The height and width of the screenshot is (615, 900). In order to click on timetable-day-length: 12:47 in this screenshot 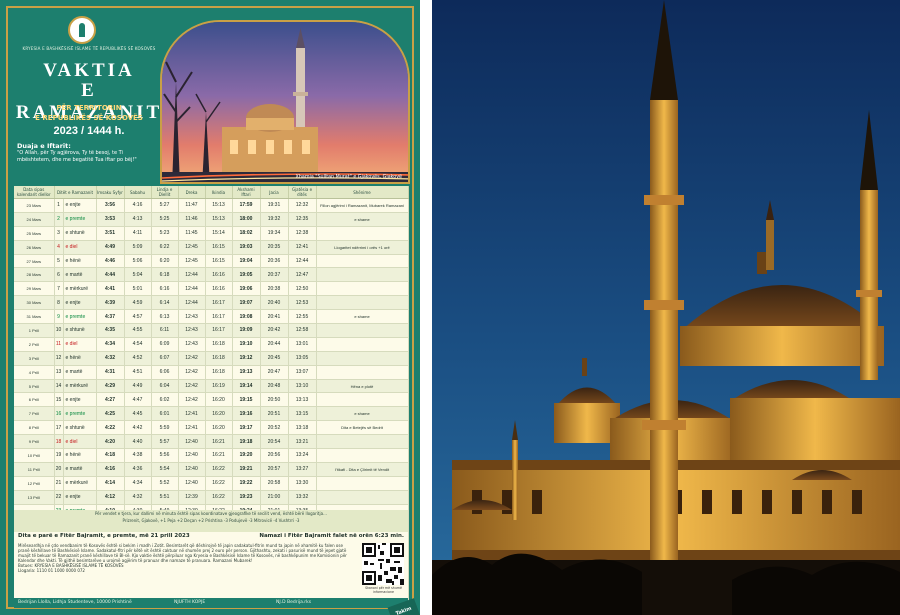, I will do `click(302, 275)`.